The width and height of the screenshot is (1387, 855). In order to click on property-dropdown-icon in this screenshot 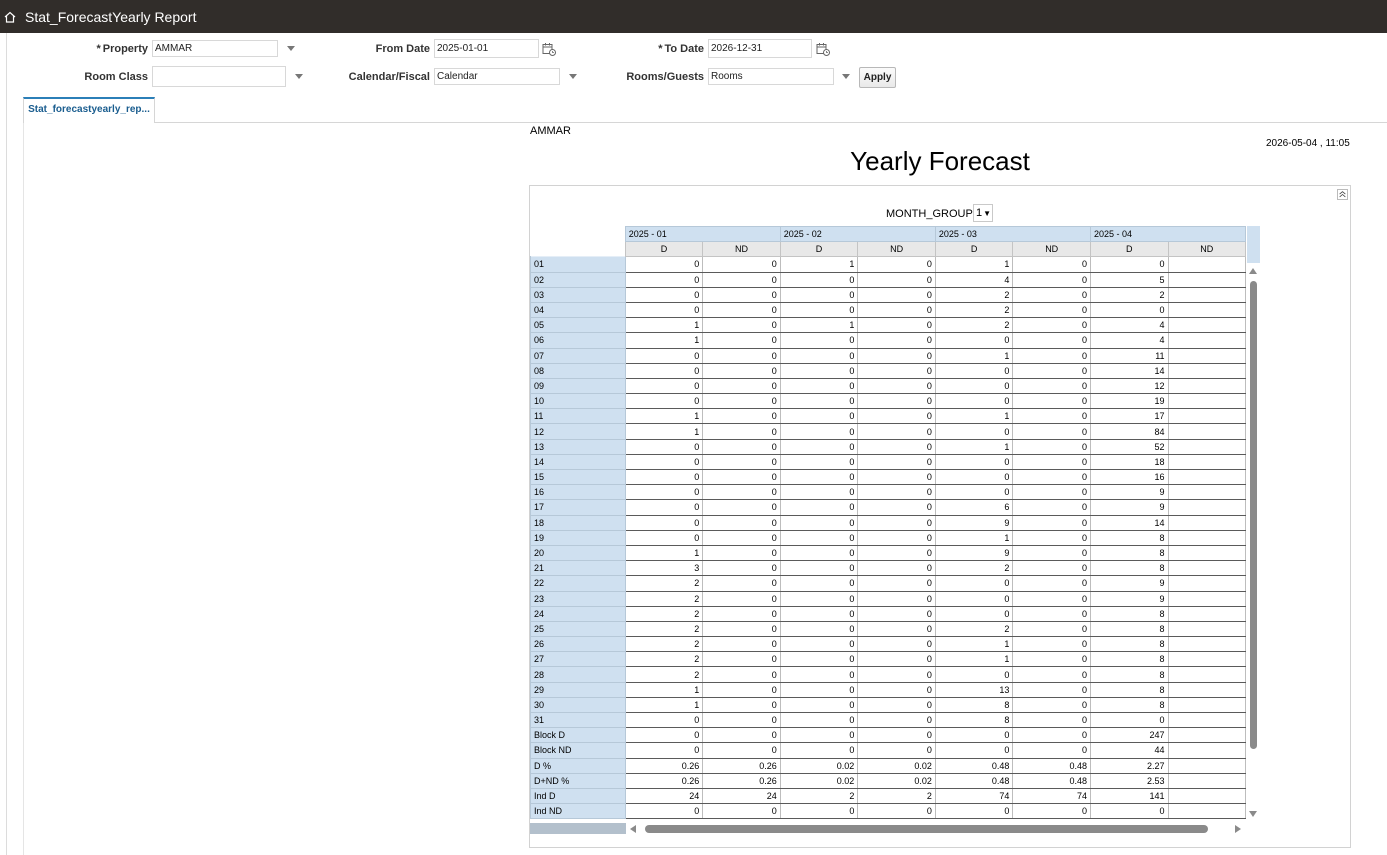, I will do `click(291, 48)`.